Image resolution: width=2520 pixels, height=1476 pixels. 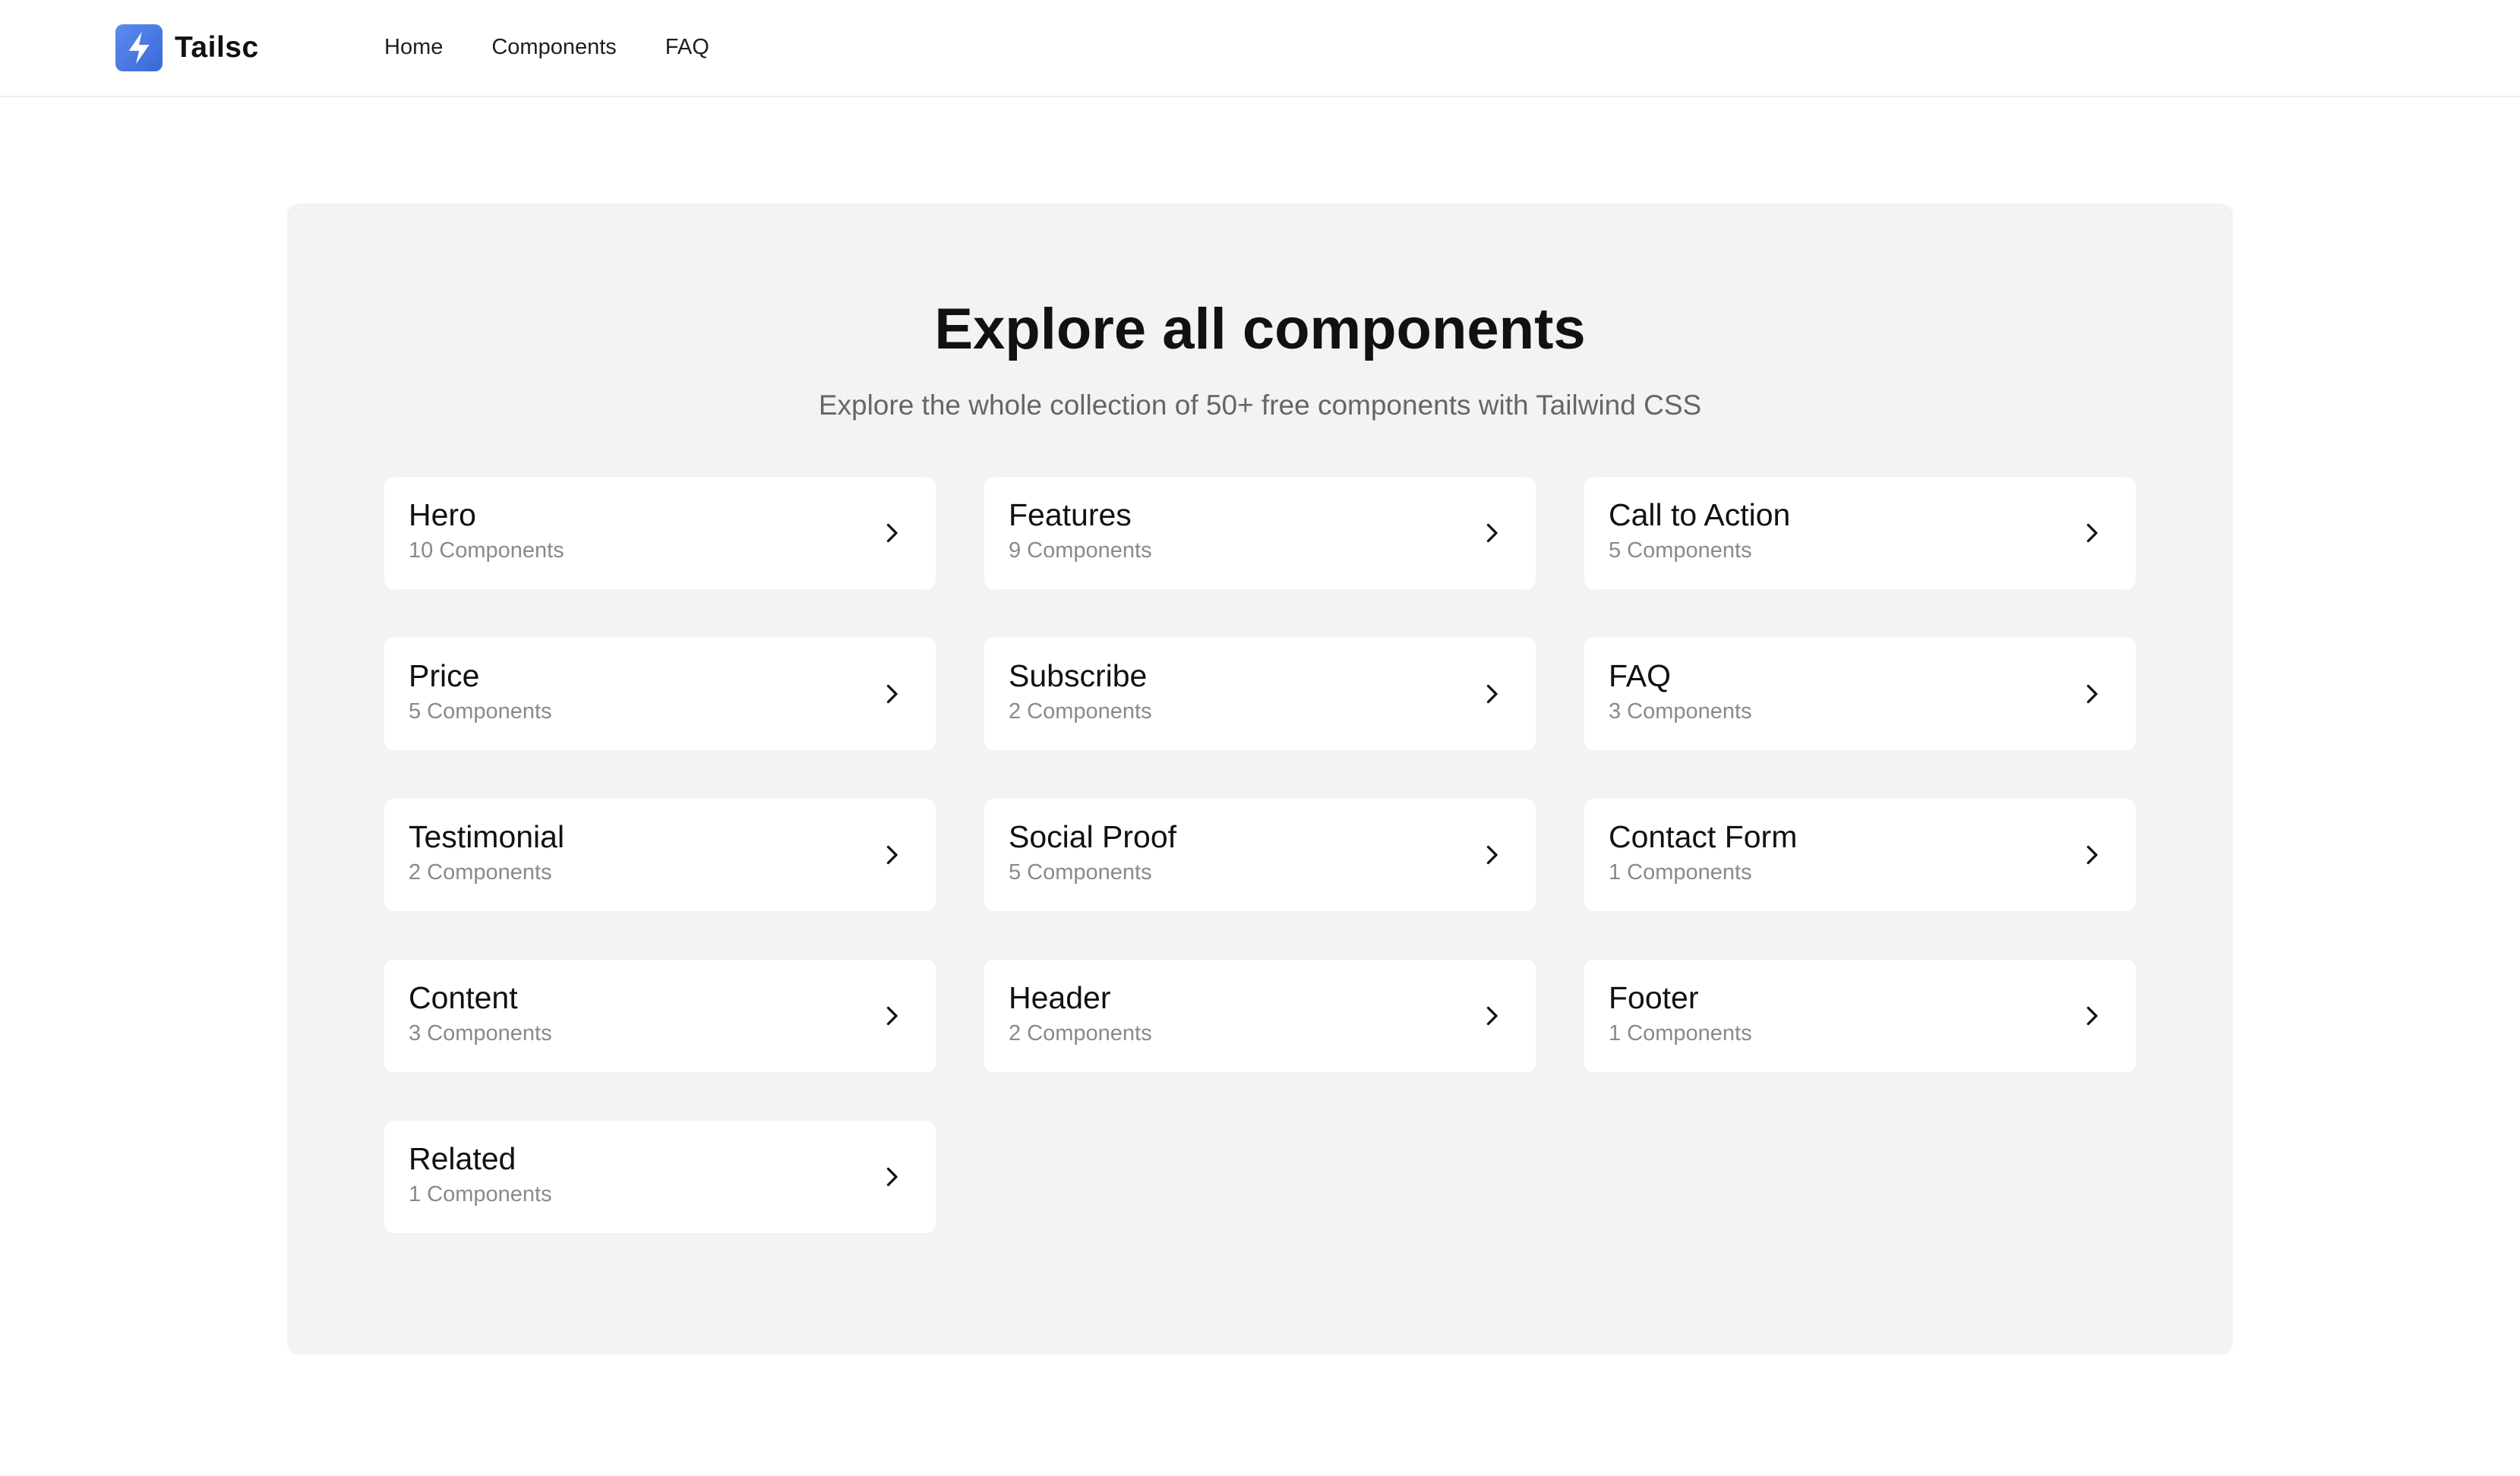 What do you see at coordinates (1860, 855) in the screenshot?
I see `category-card-contact-form: Contact Form 1 Components` at bounding box center [1860, 855].